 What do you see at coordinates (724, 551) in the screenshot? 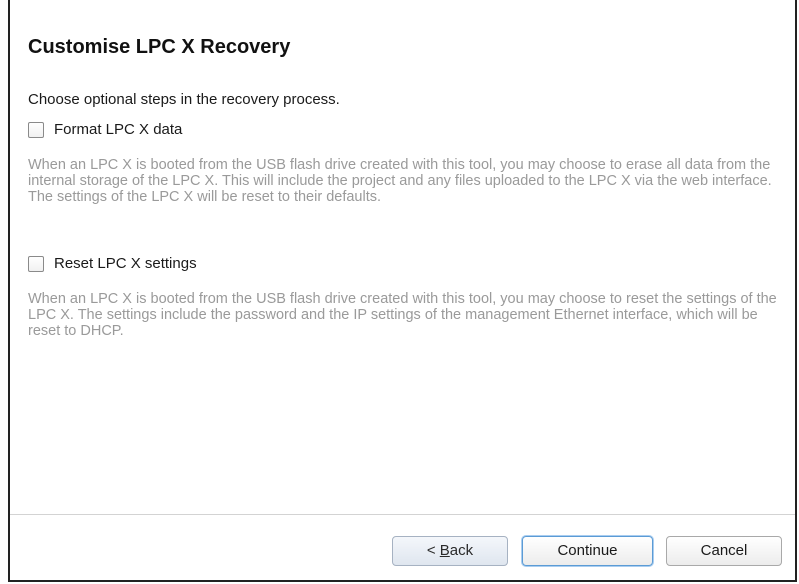
I see `cancel-button: Cancel` at bounding box center [724, 551].